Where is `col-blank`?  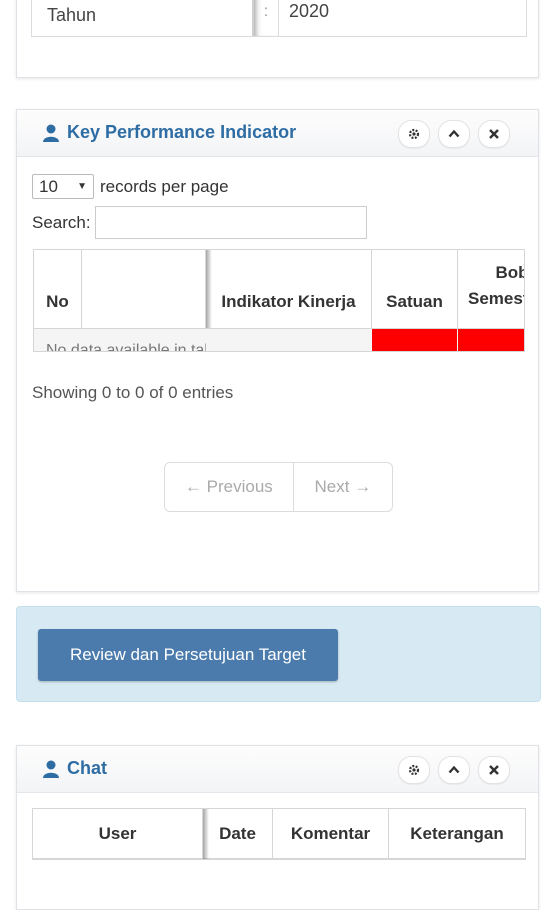 col-blank is located at coordinates (144, 289).